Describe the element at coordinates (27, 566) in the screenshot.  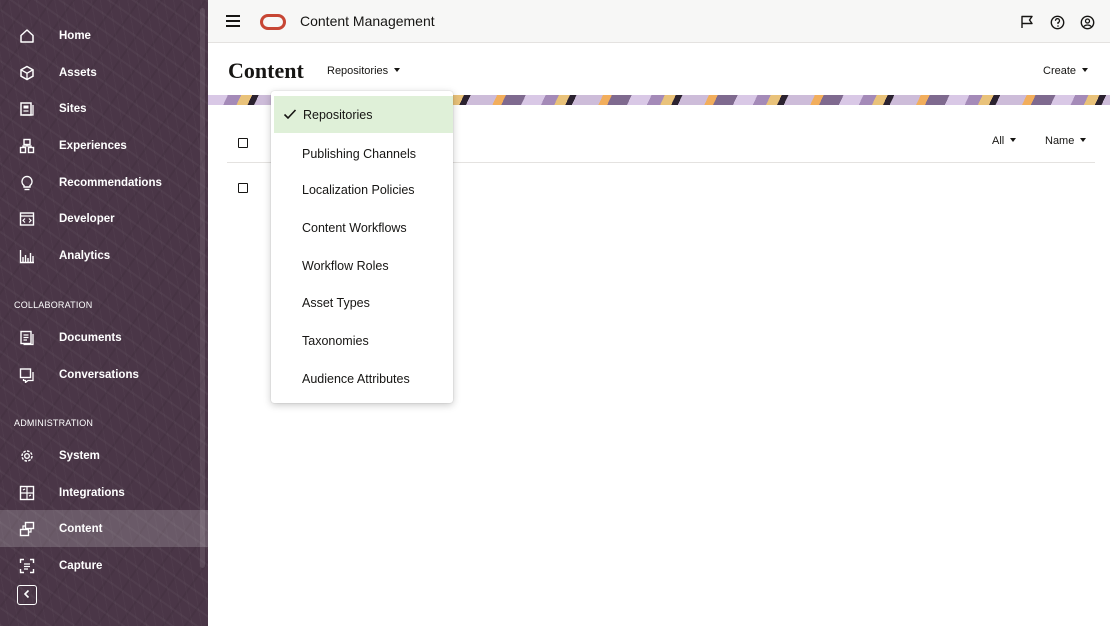
I see `capture-icon` at that location.